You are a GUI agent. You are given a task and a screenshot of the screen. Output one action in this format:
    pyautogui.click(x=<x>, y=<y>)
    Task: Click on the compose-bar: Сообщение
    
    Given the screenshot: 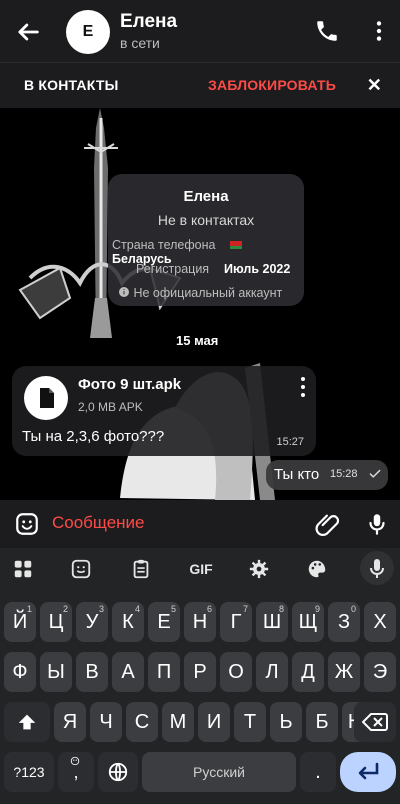 What is the action you would take?
    pyautogui.click(x=200, y=524)
    